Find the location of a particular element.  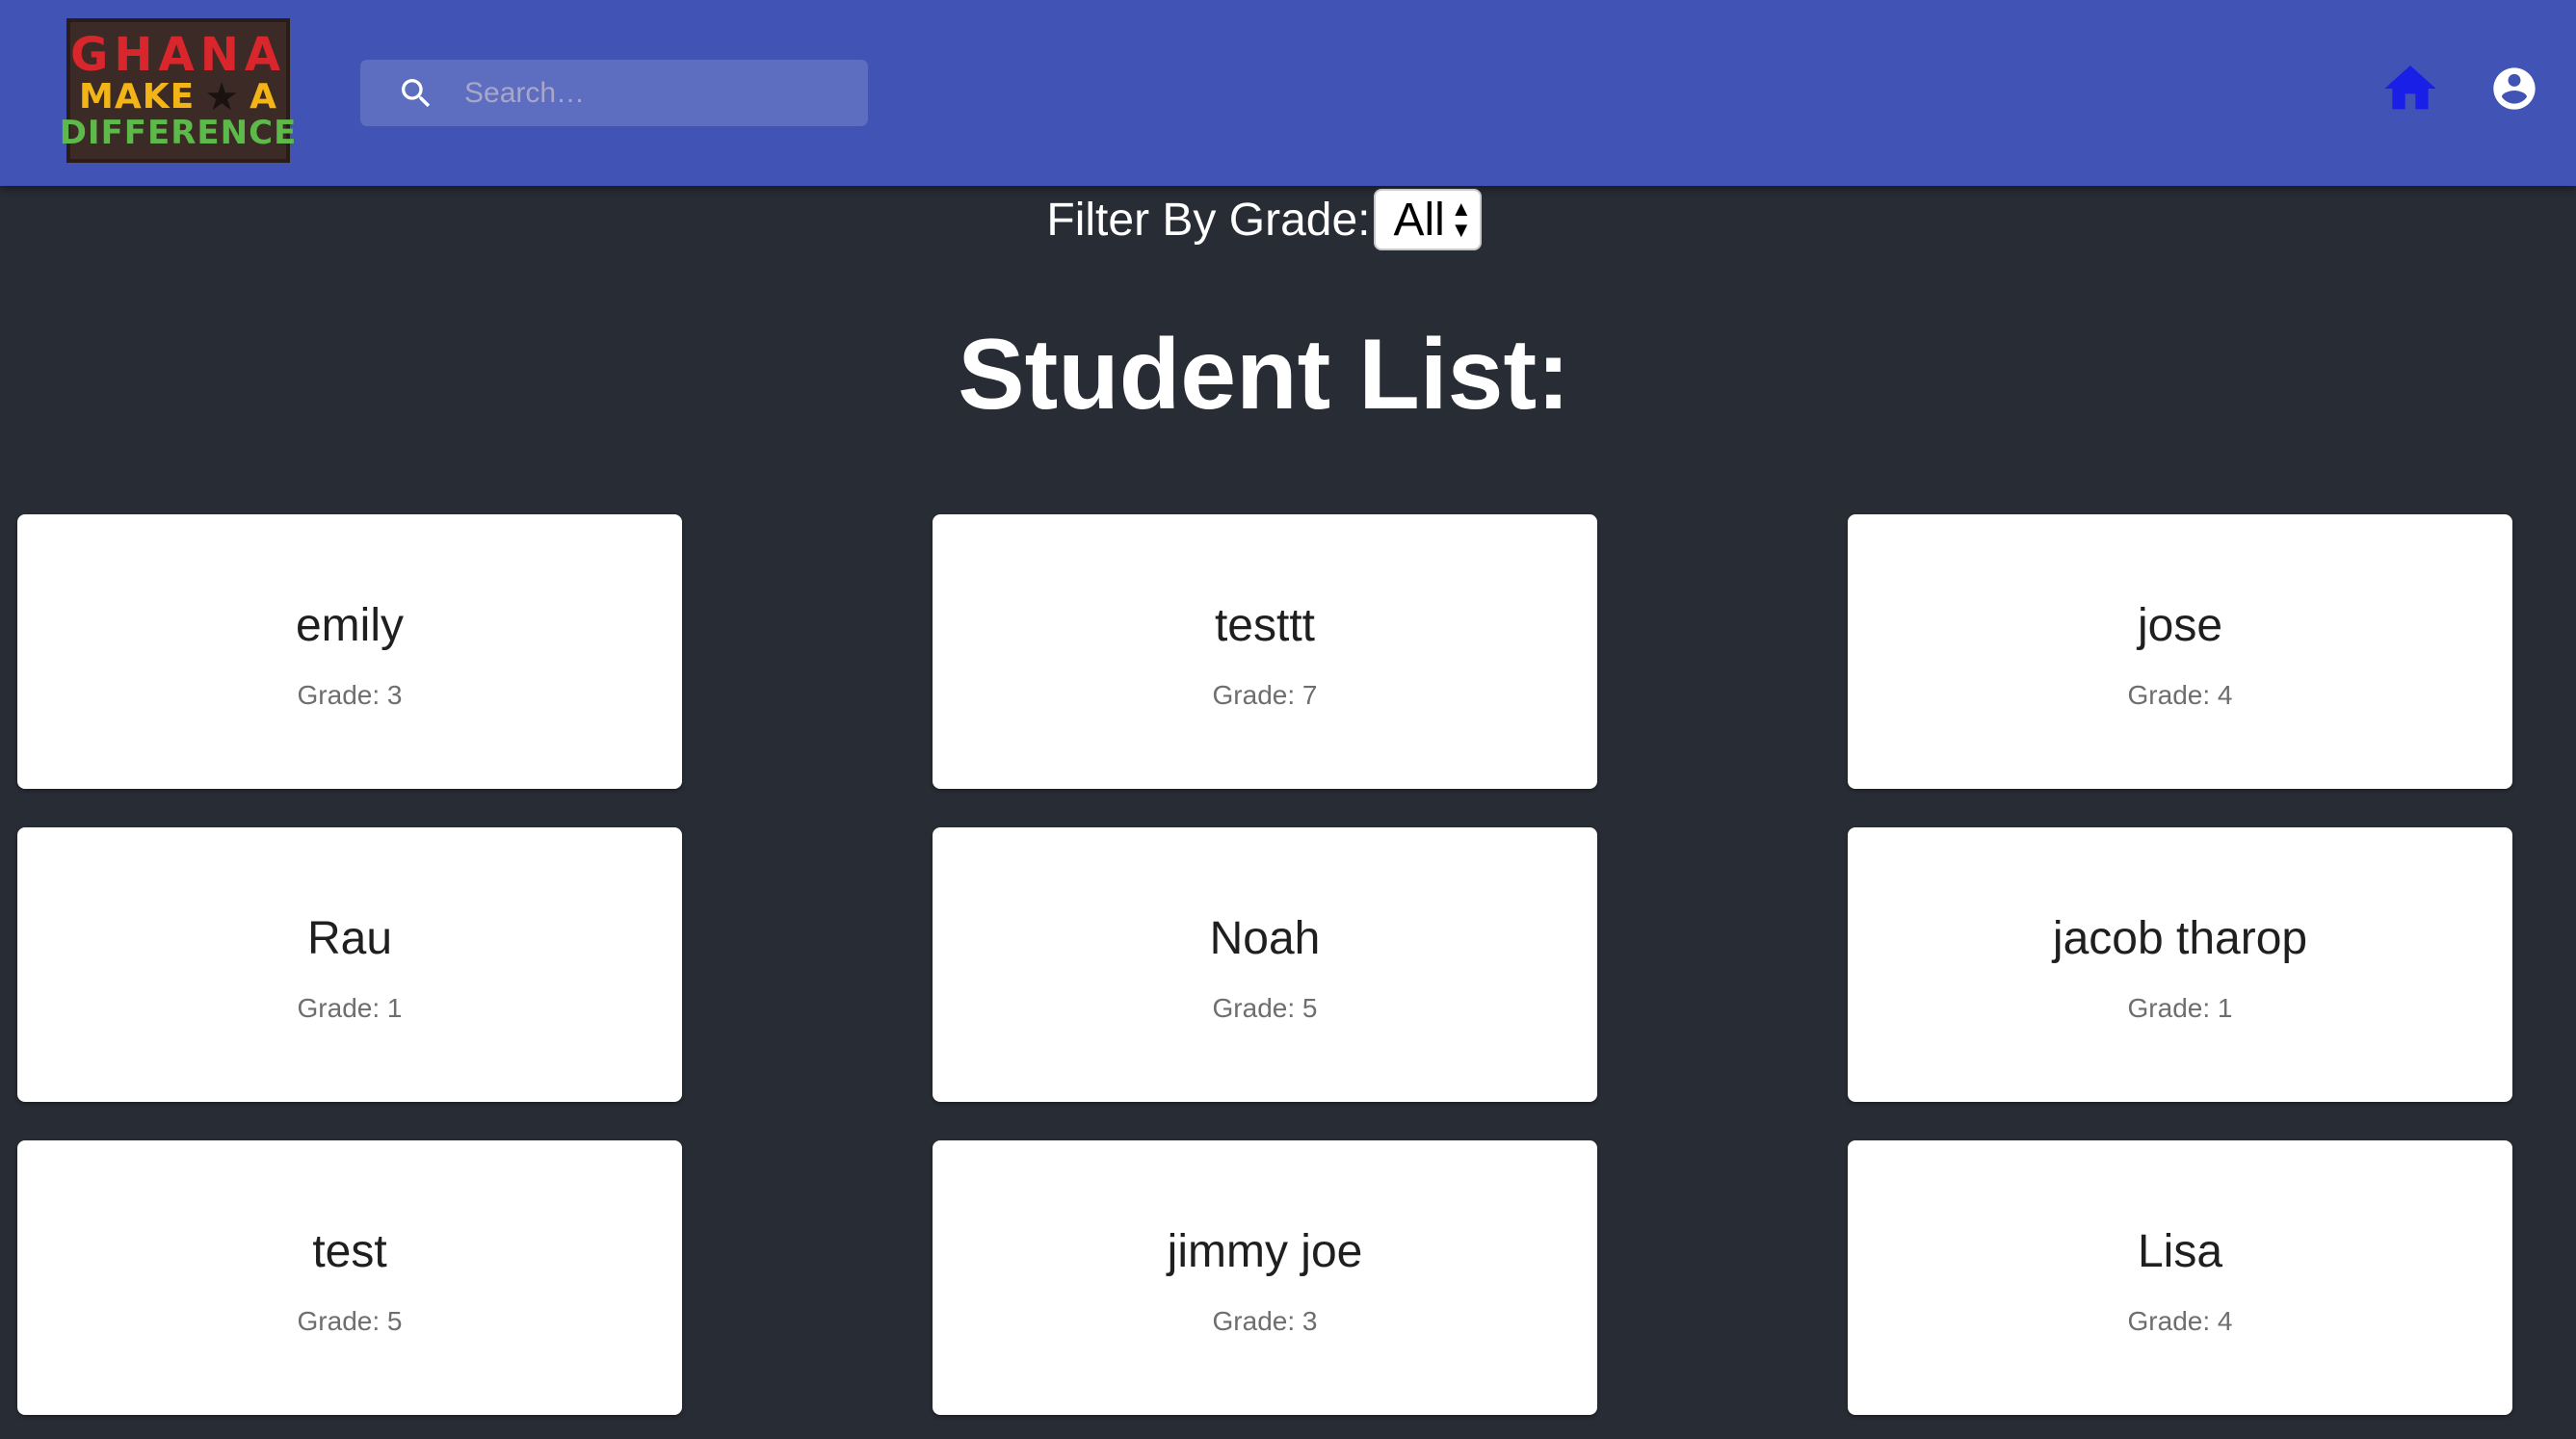

student-name: testtt is located at coordinates (1265, 625).